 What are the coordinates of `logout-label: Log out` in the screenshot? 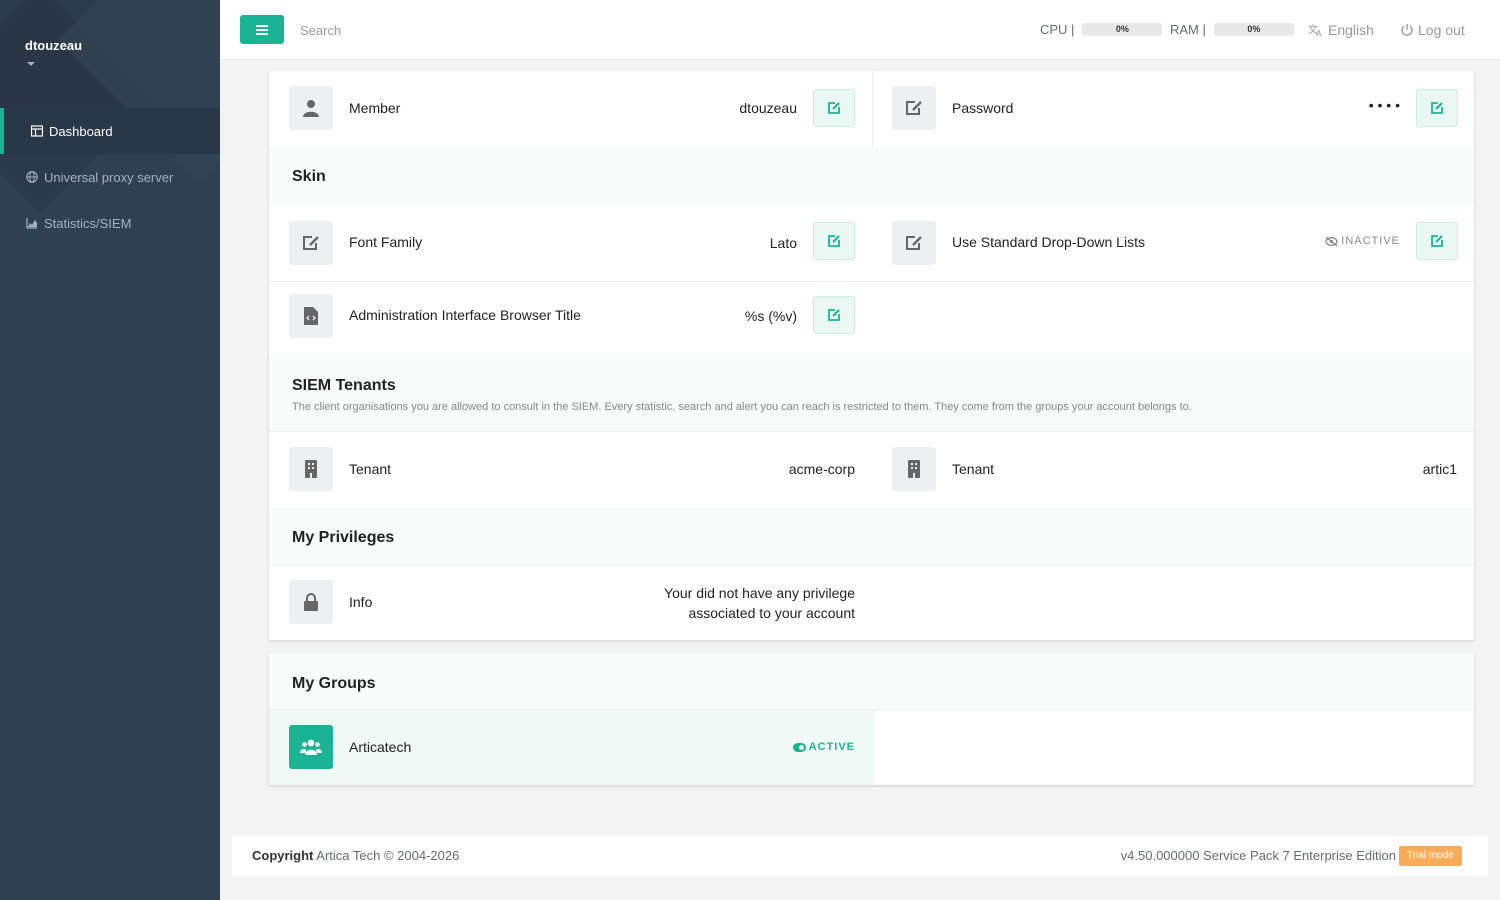 It's located at (1441, 30).